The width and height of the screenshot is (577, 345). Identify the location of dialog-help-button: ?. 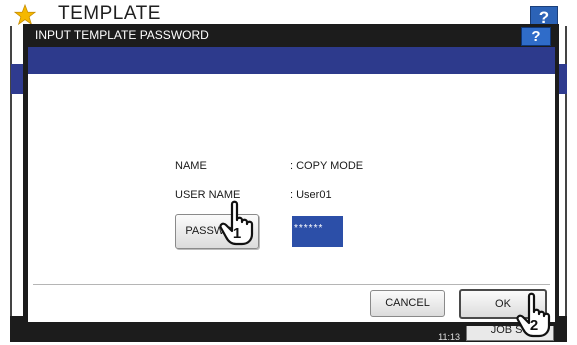
(536, 36).